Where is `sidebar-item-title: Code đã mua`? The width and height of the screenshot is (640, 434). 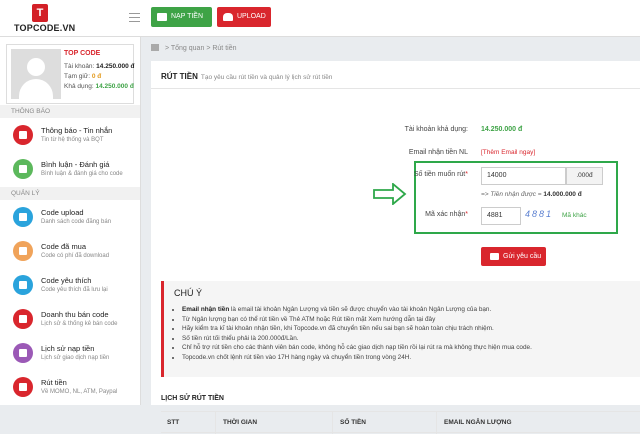
sidebar-item-title: Code đã mua is located at coordinates (64, 246).